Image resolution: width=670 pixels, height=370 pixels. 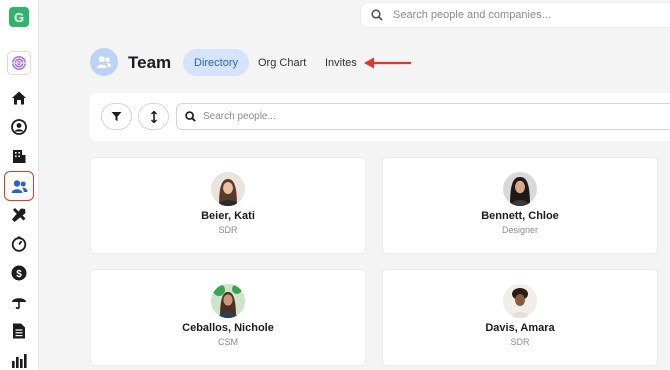 What do you see at coordinates (282, 62) in the screenshot?
I see `tab-org-chart: Org Chart` at bounding box center [282, 62].